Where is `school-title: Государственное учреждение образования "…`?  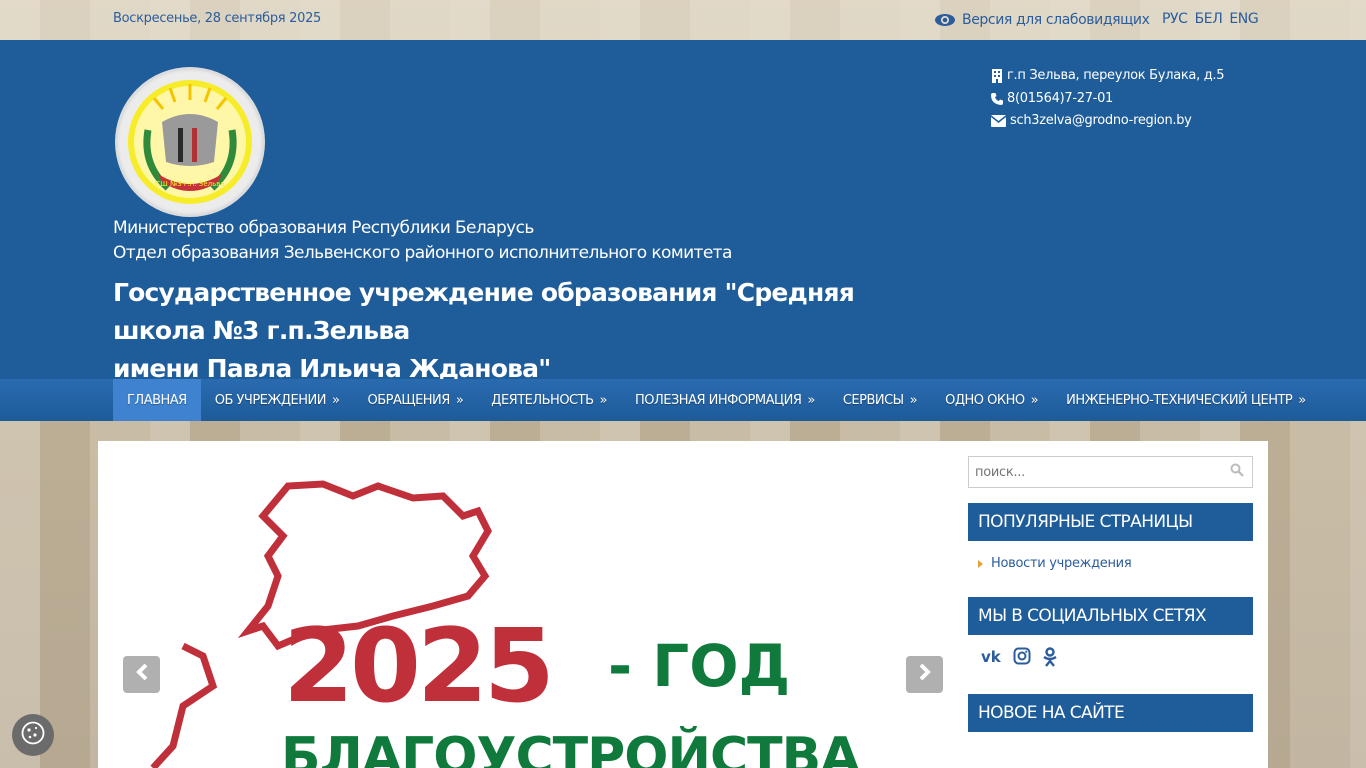 school-title: Государственное учреждение образования "… is located at coordinates (528, 331).